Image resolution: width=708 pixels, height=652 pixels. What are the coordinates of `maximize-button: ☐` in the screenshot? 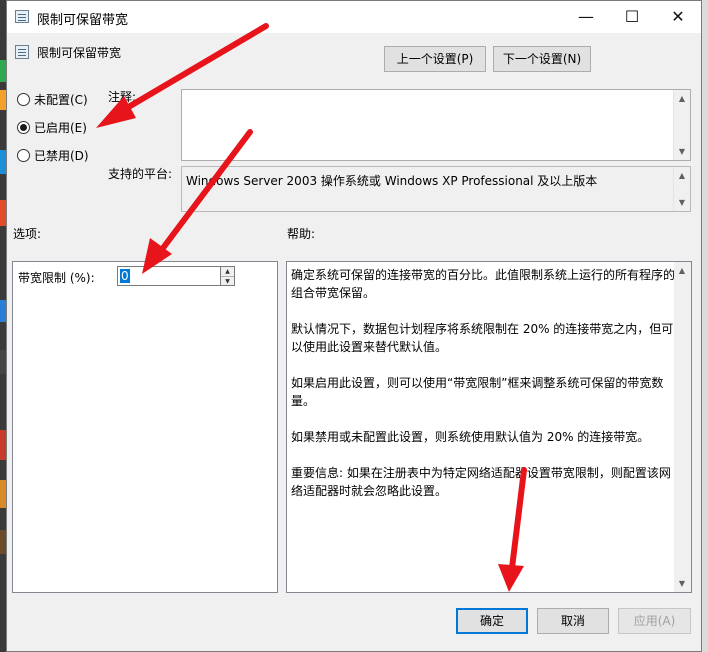 It's located at (632, 17).